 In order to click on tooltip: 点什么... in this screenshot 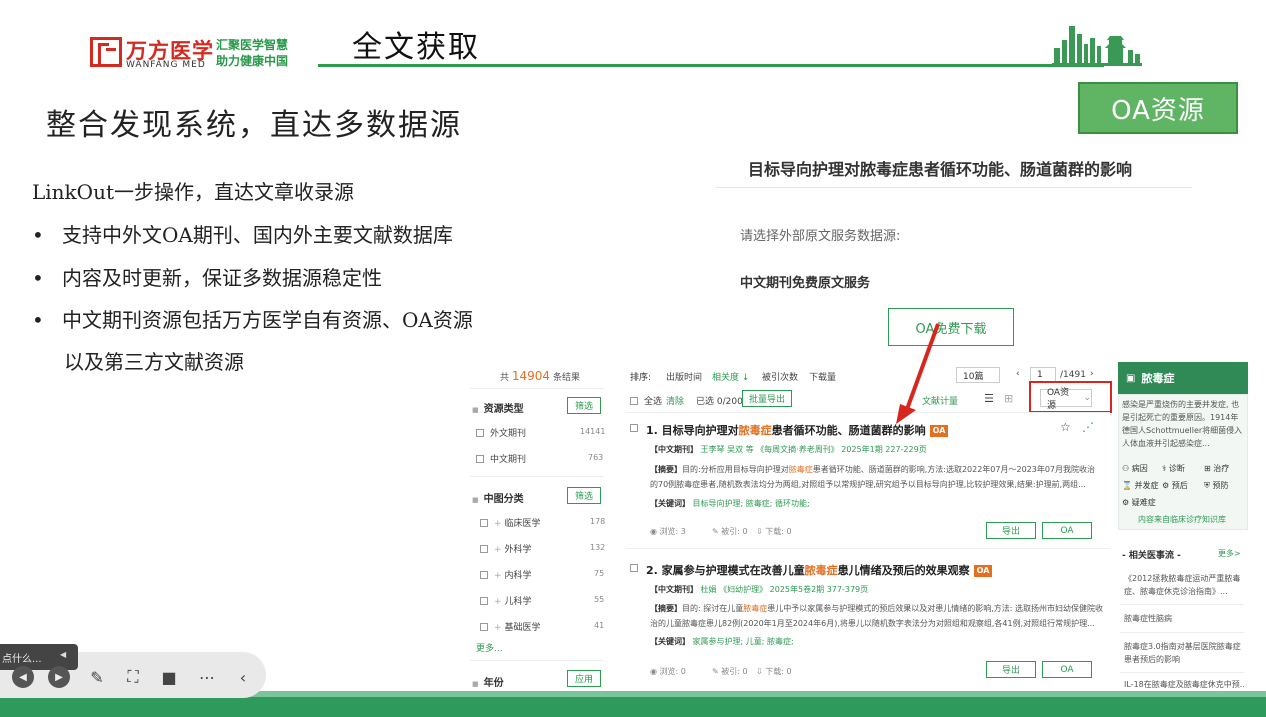, I will do `click(39, 657)`.